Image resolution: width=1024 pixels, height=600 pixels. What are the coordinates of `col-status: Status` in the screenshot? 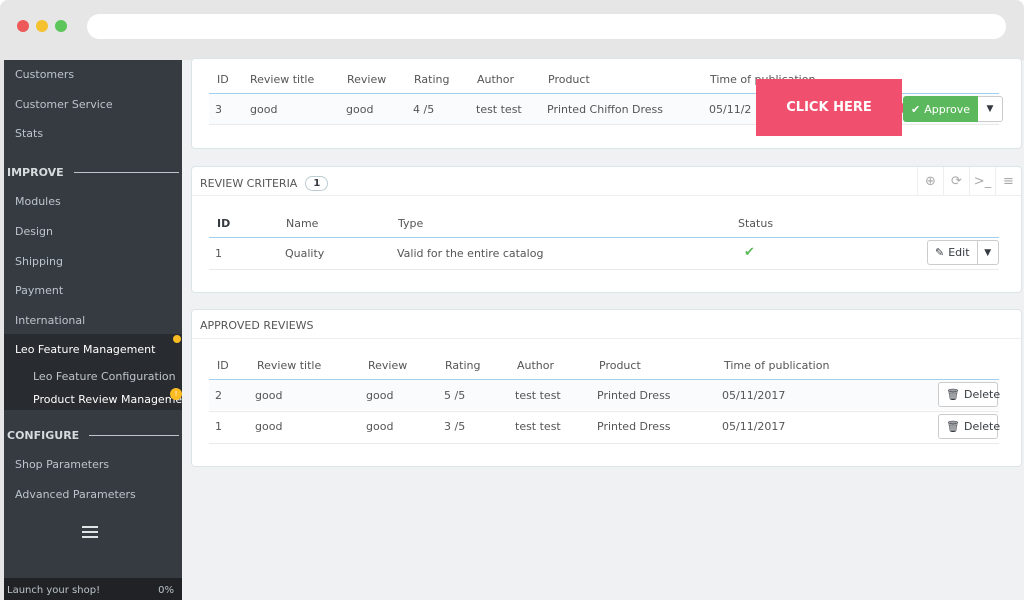 It's located at (756, 223).